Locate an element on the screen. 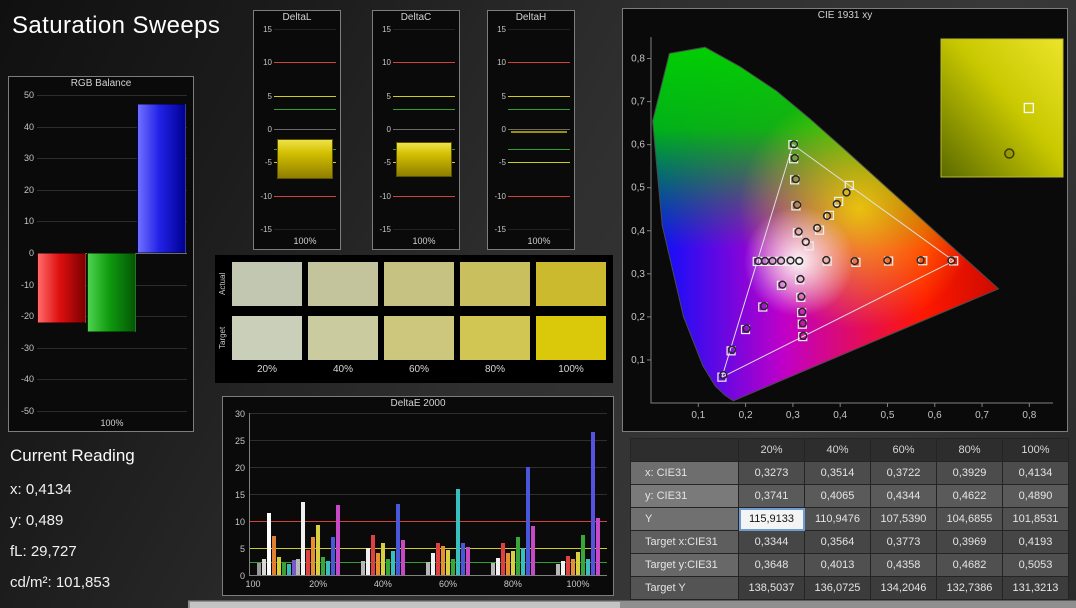 The image size is (1076, 608). horizontal-scrollbar is located at coordinates (632, 604).